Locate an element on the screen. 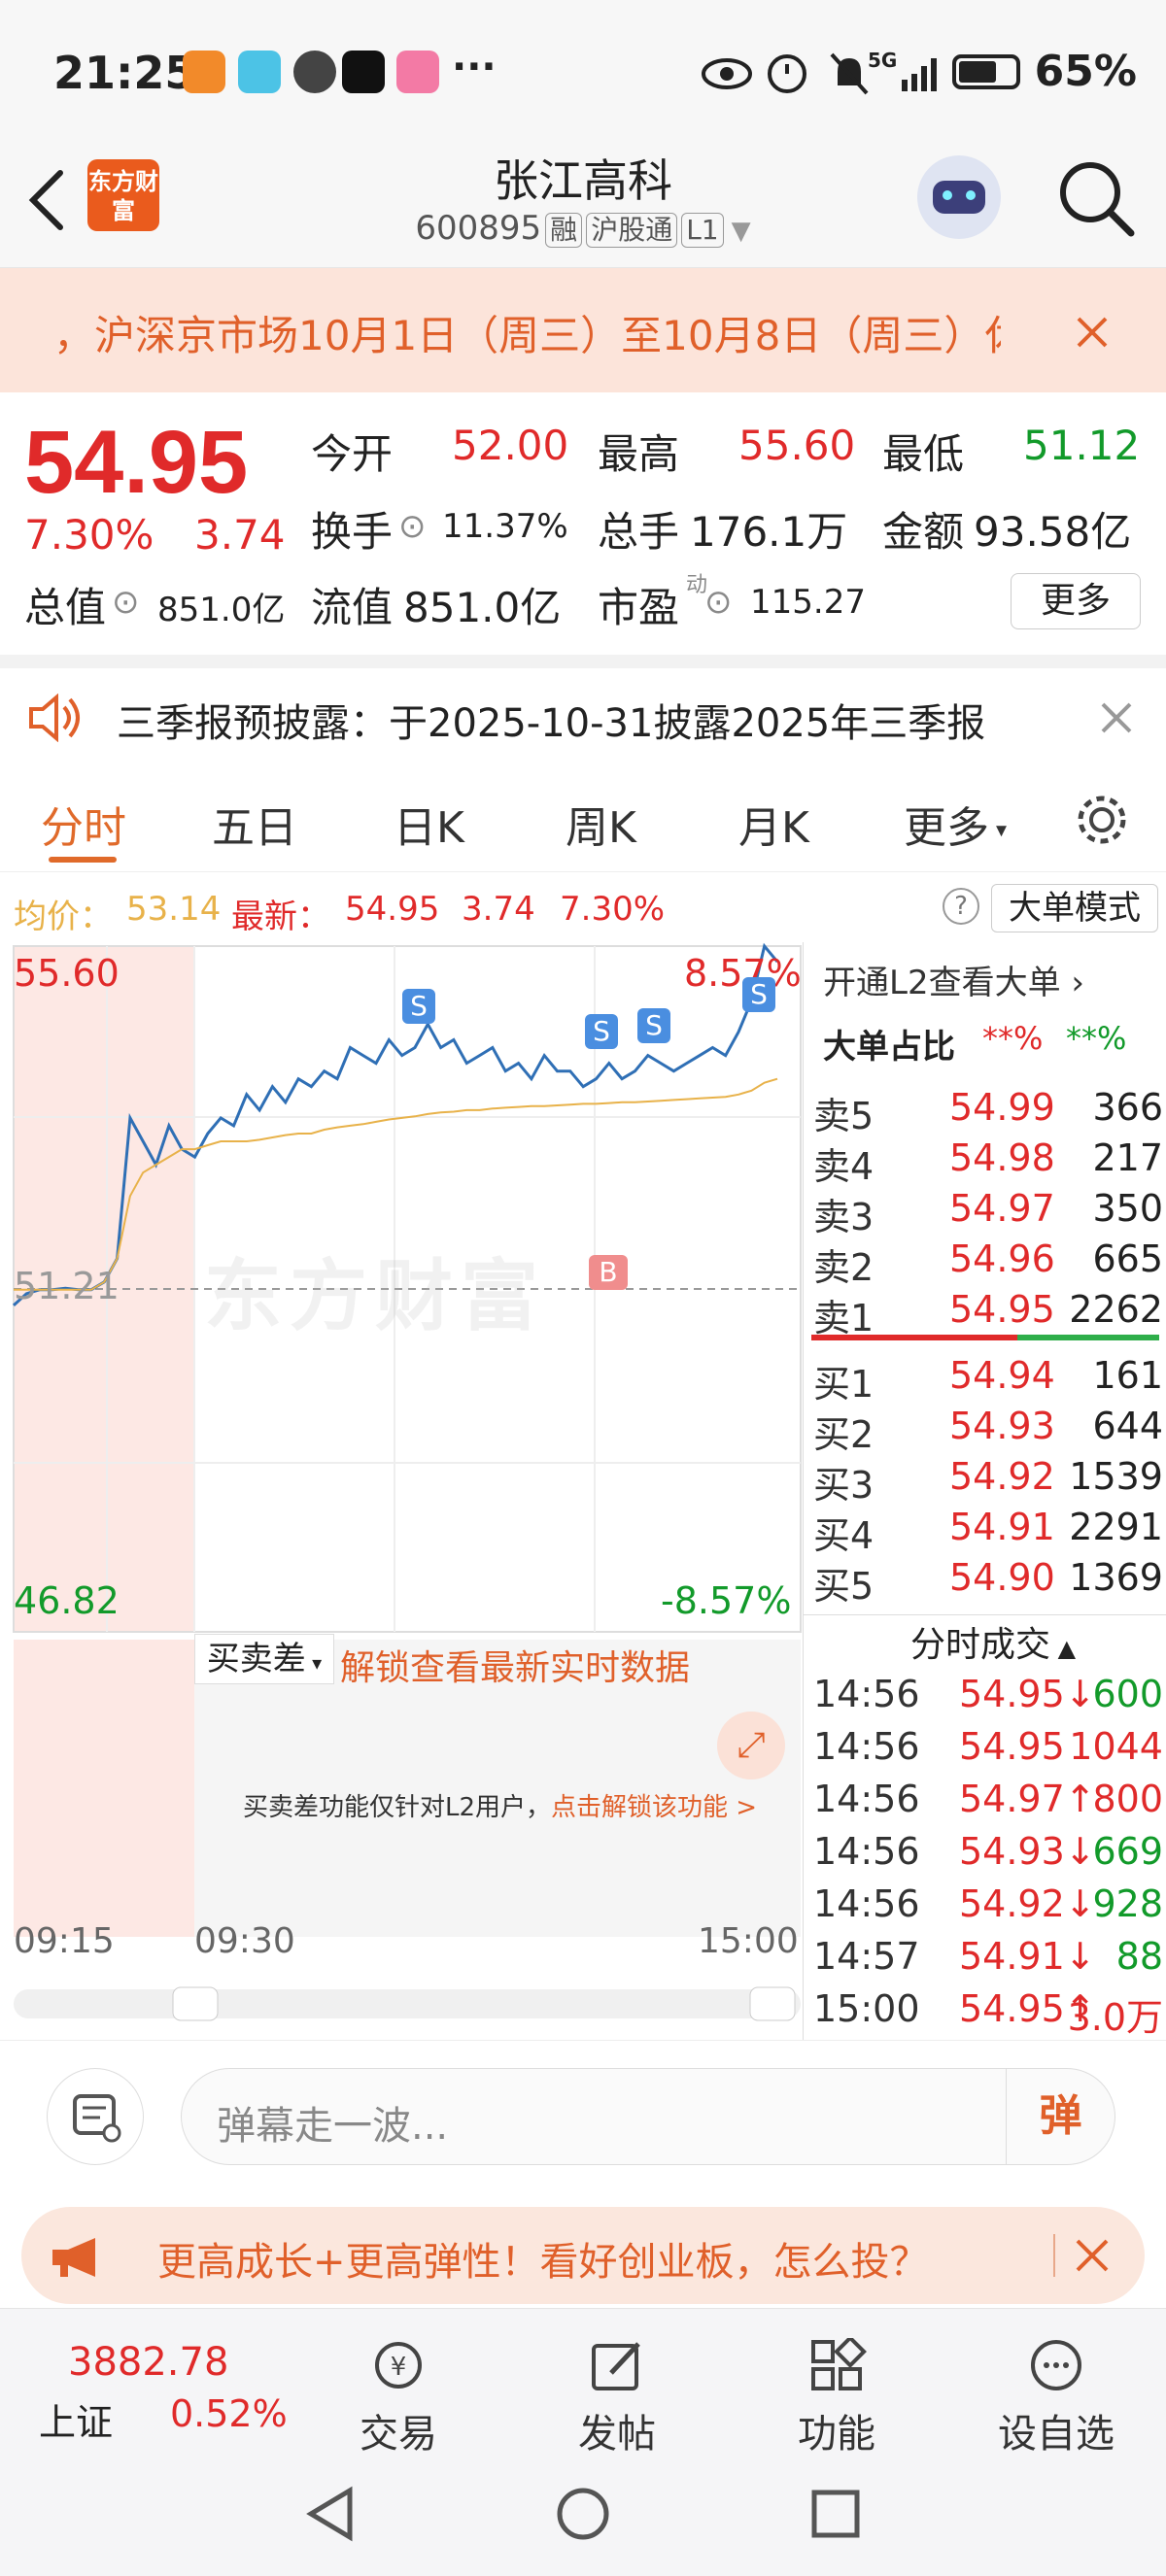 The image size is (1166, 2576). diff-selector: 买卖差 ▾ is located at coordinates (264, 1659).